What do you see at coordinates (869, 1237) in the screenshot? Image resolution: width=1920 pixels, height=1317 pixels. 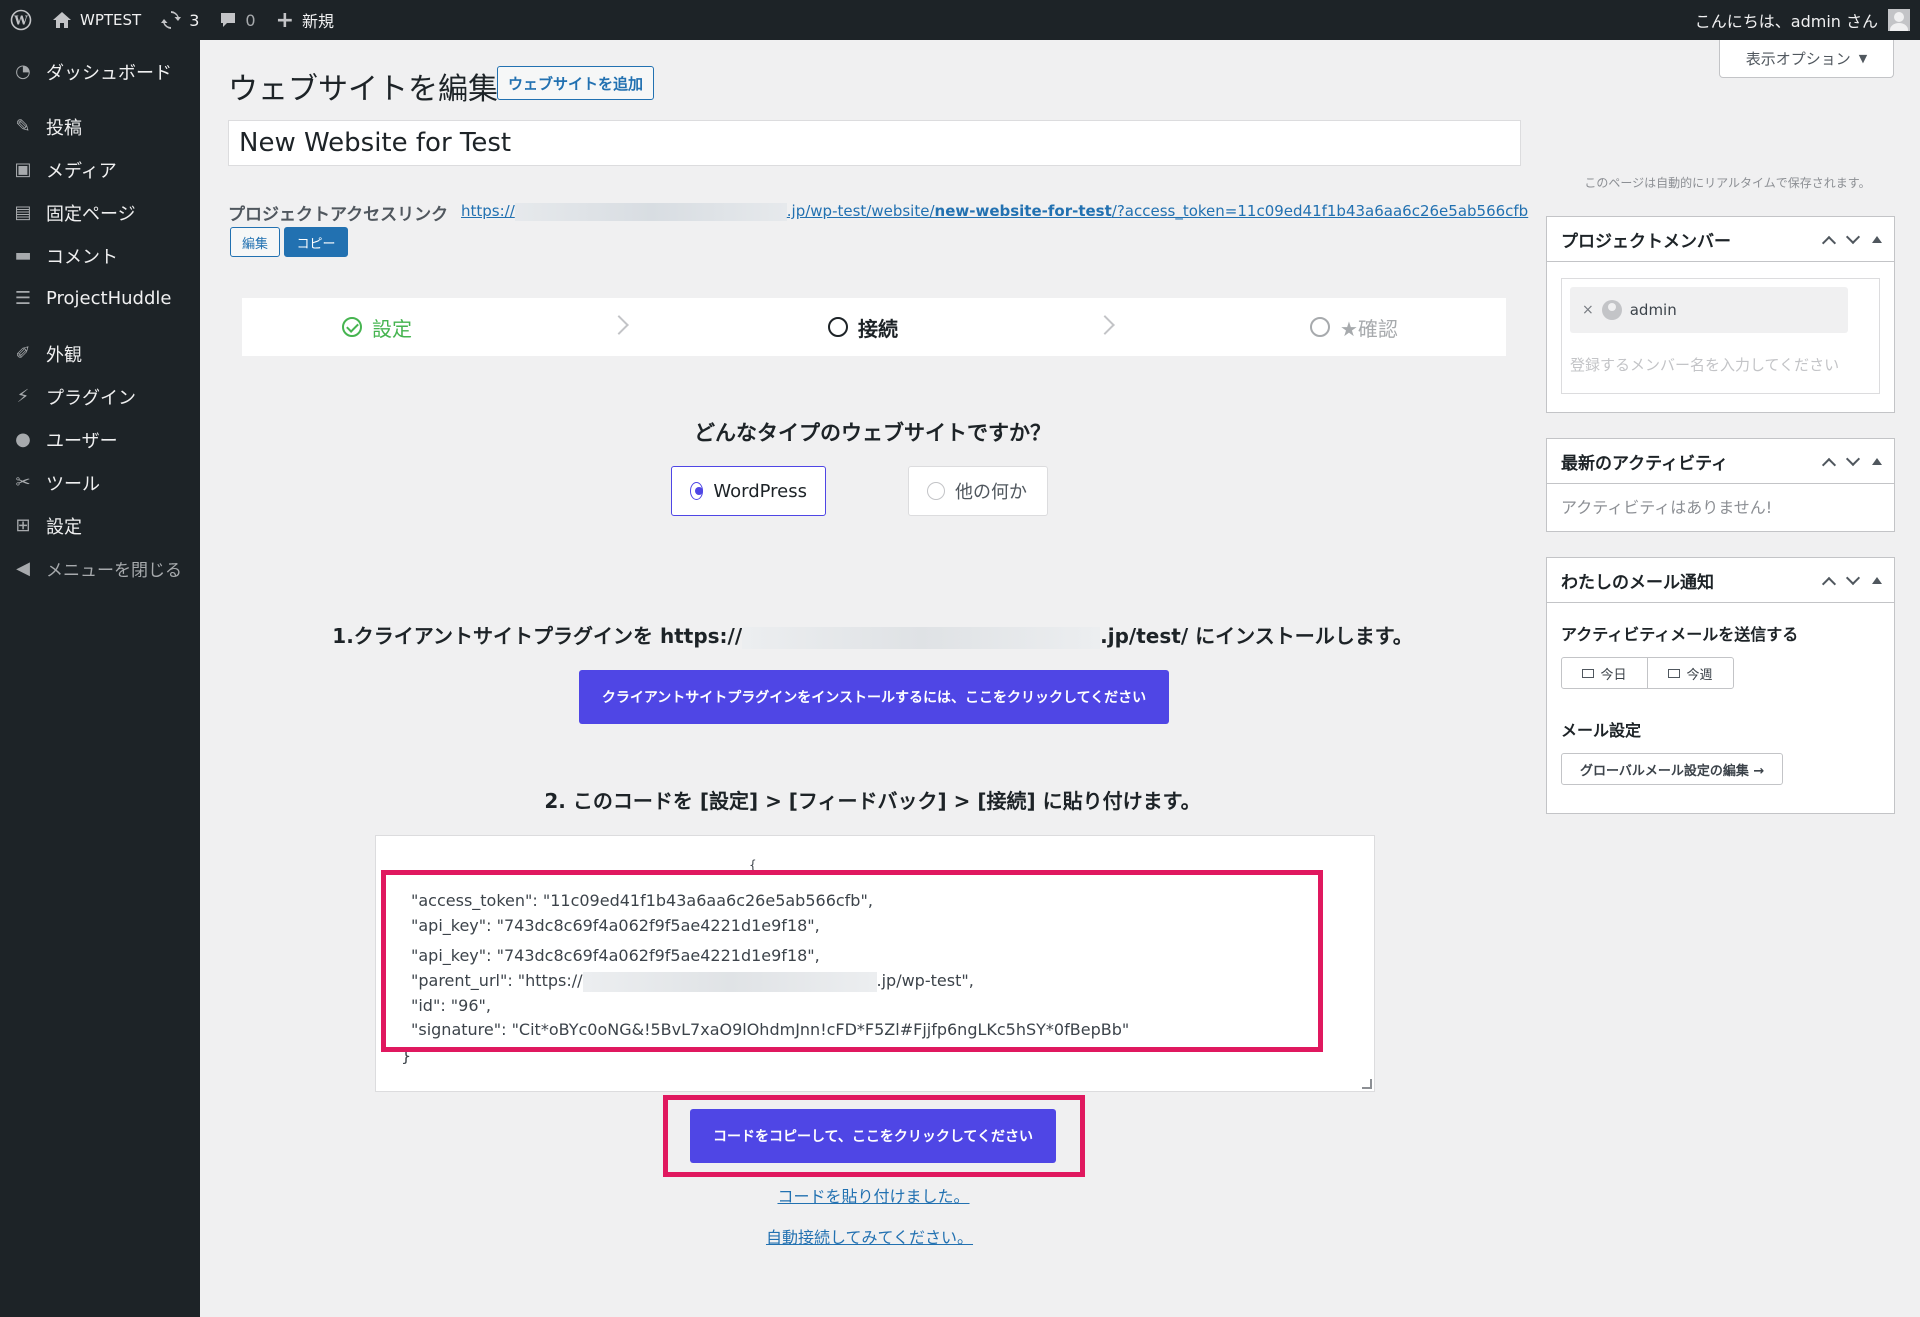 I see `auto-connect-link-text: 自動接続してみてください。` at bounding box center [869, 1237].